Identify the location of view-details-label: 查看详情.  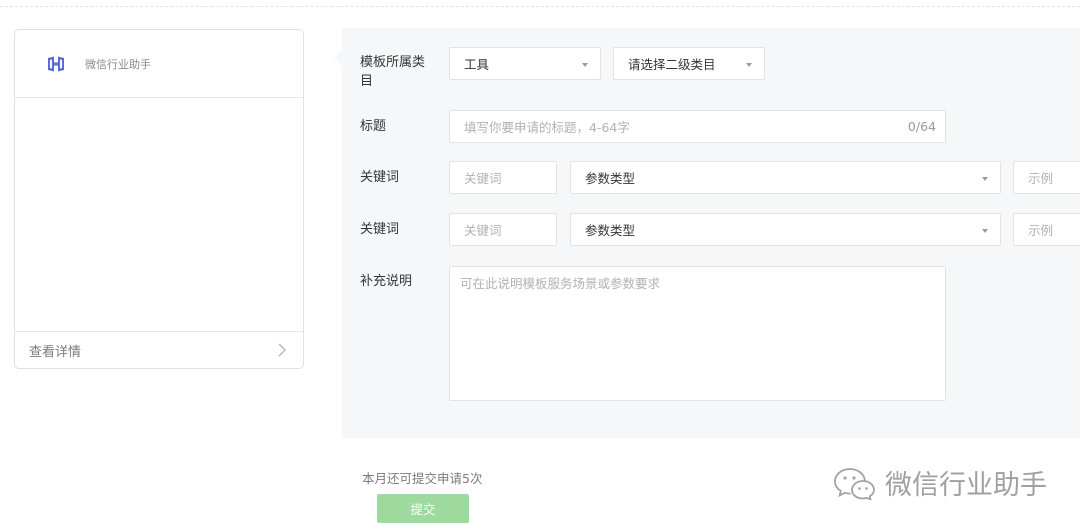
(55, 352).